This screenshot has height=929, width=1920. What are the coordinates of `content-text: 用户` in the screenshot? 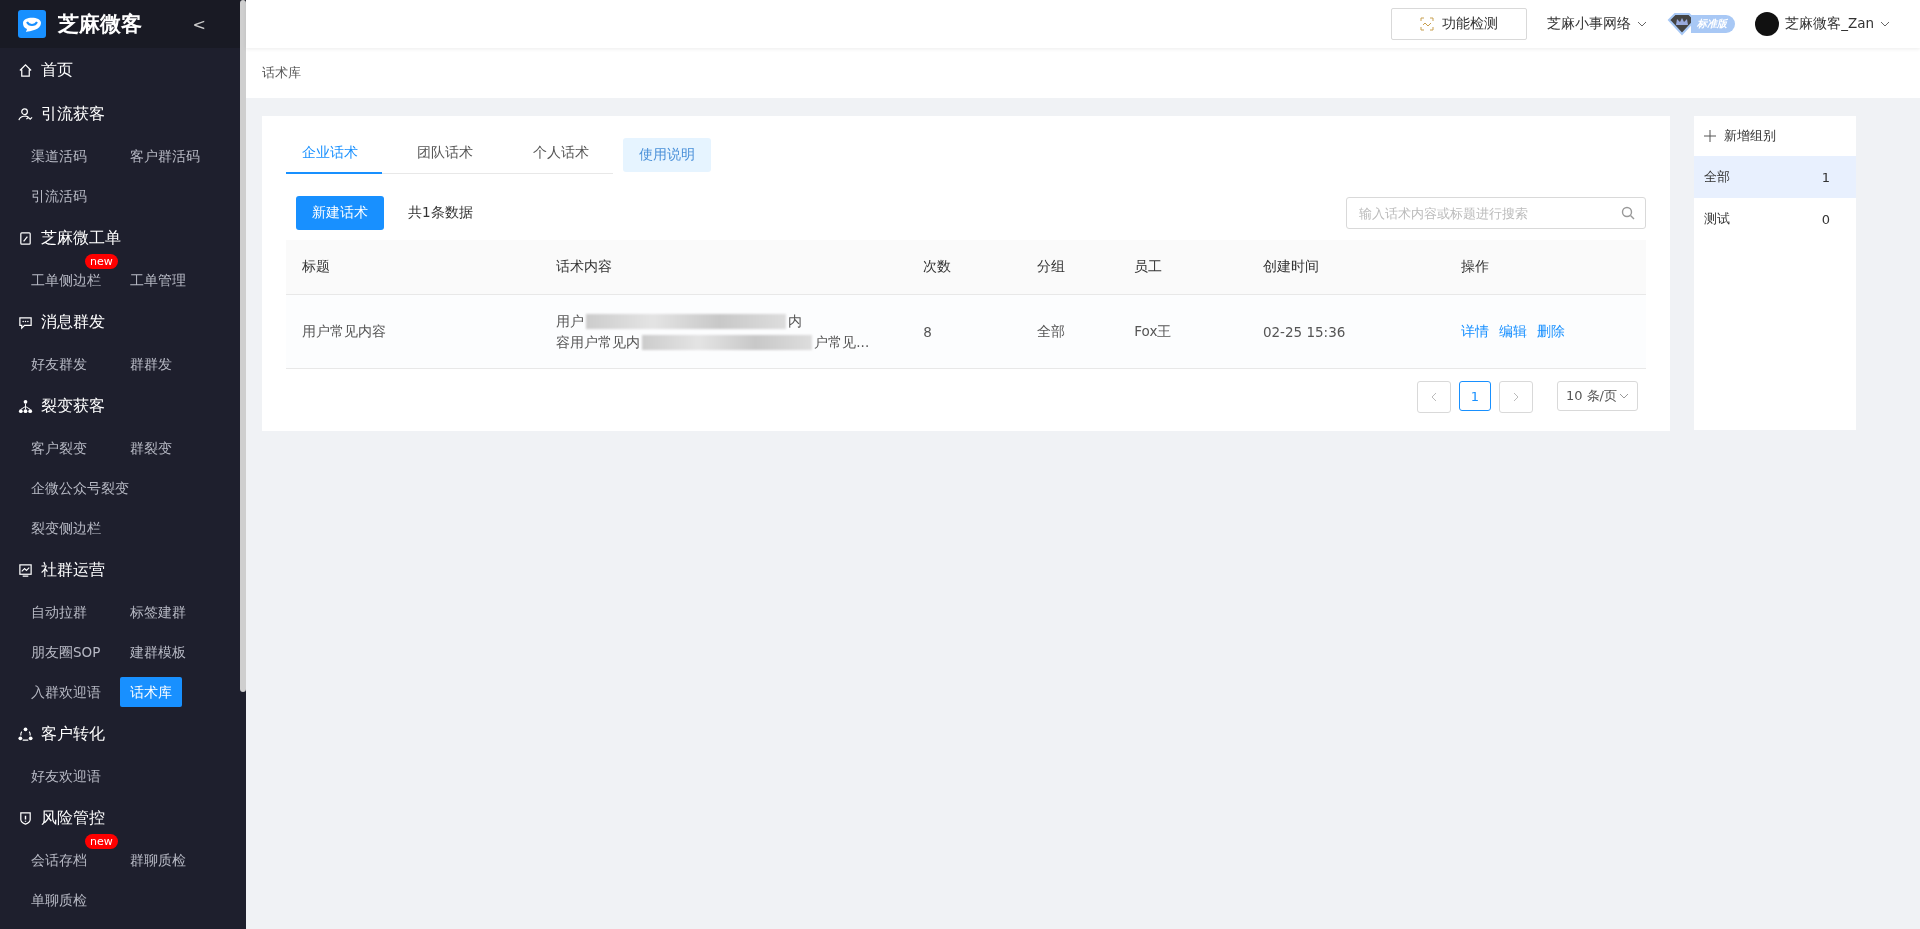 It's located at (570, 321).